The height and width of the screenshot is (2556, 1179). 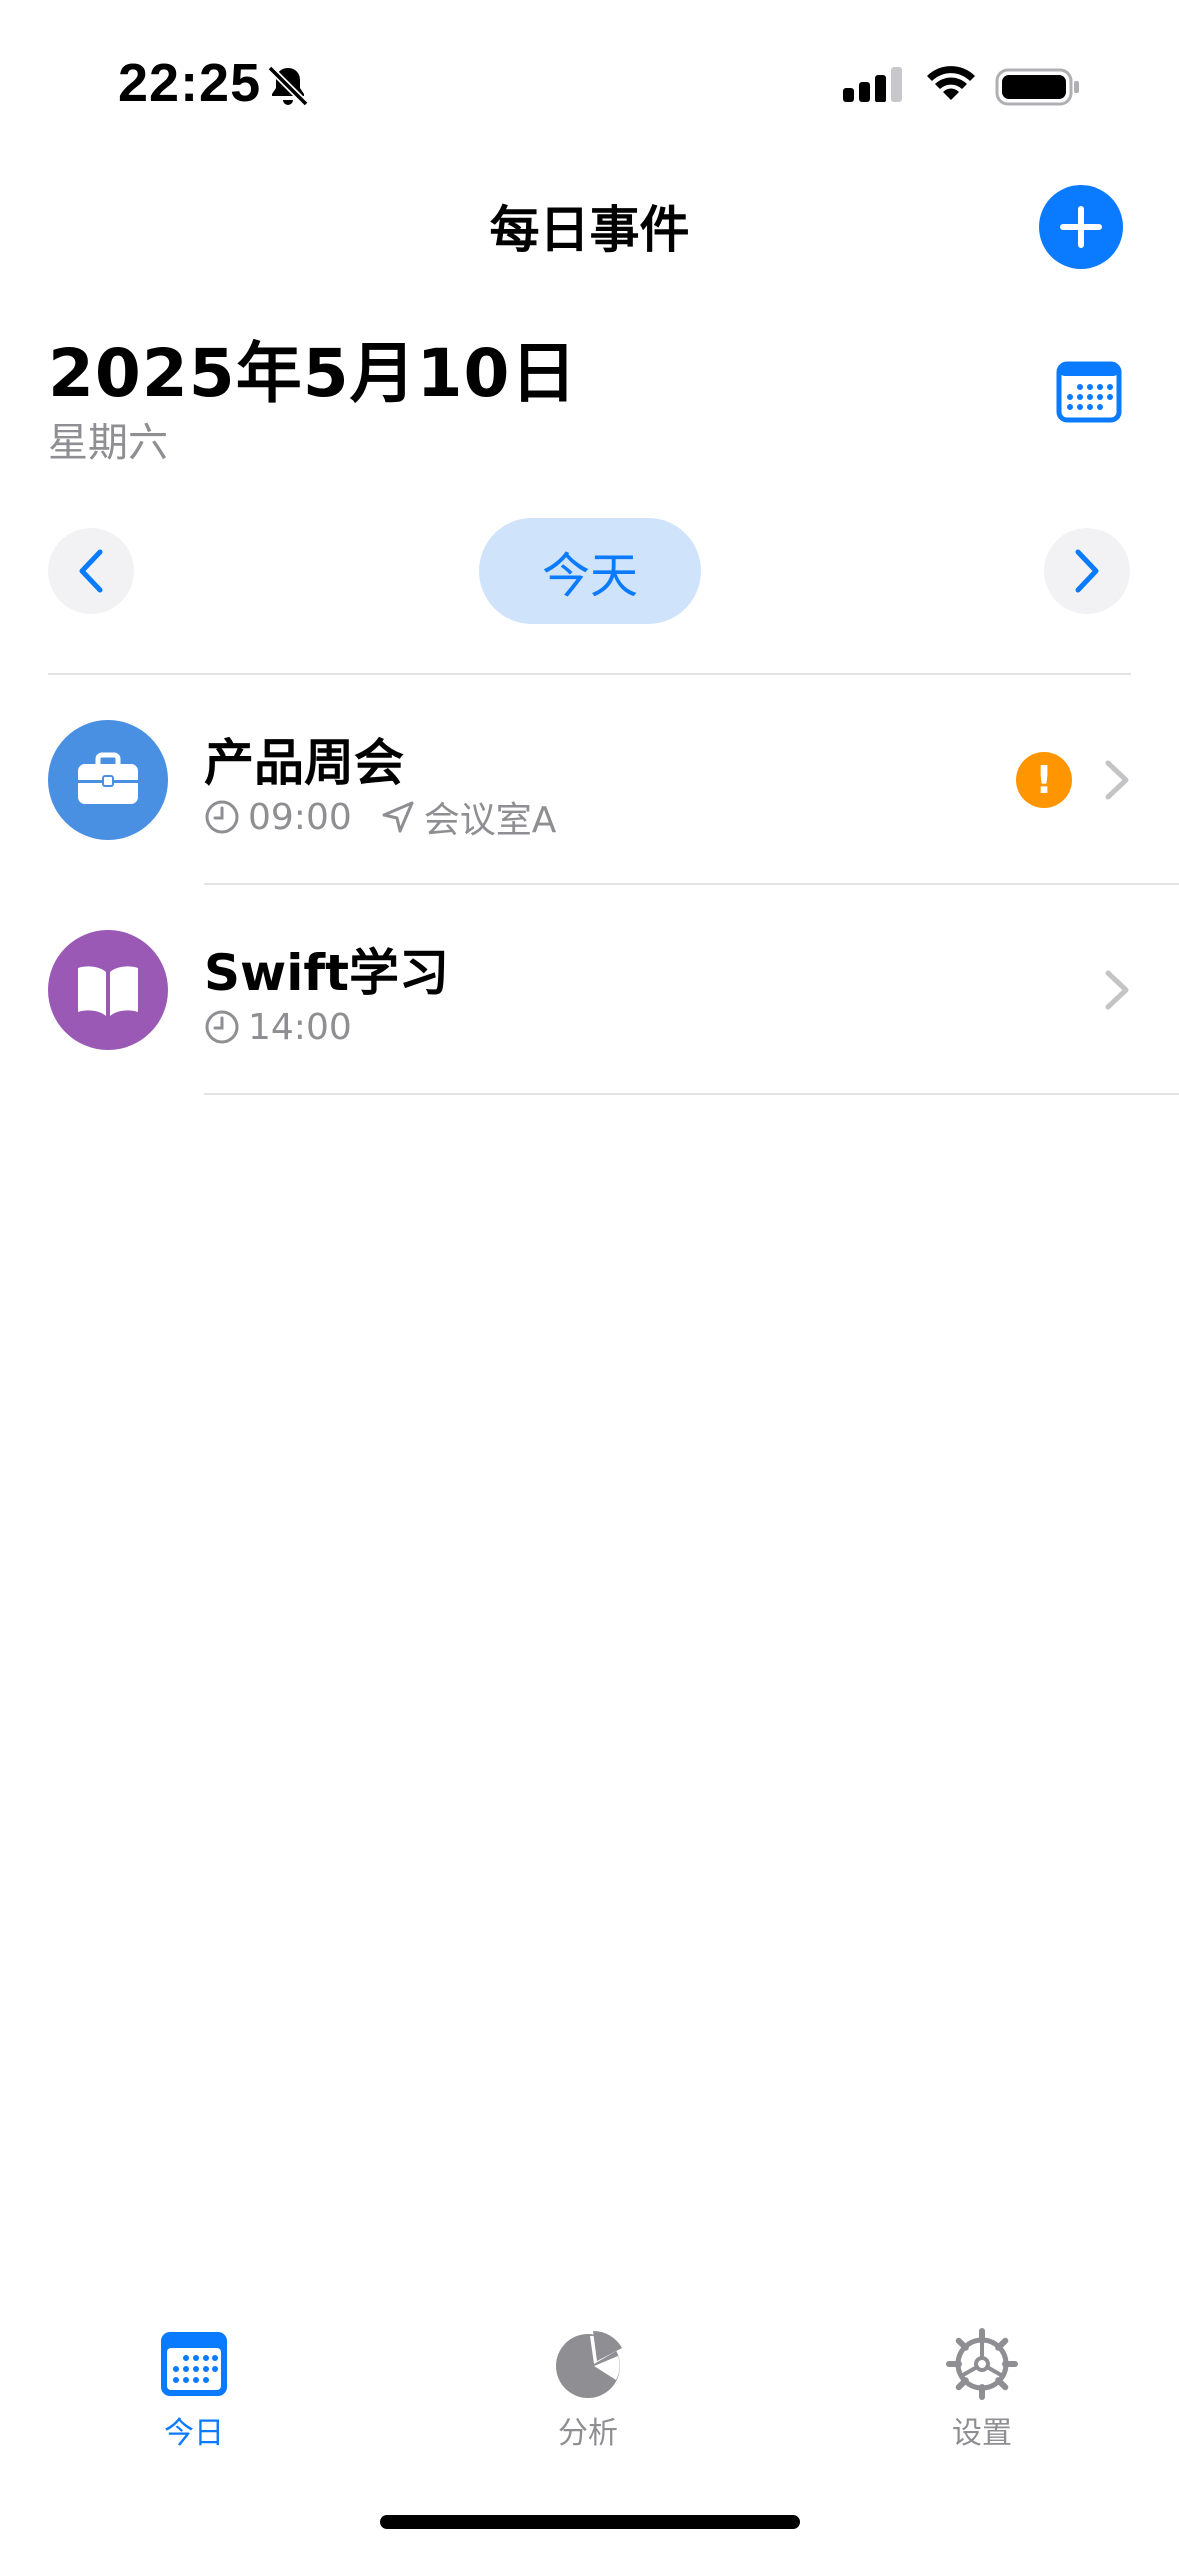 What do you see at coordinates (194, 2398) in the screenshot?
I see `tab-today: 今日` at bounding box center [194, 2398].